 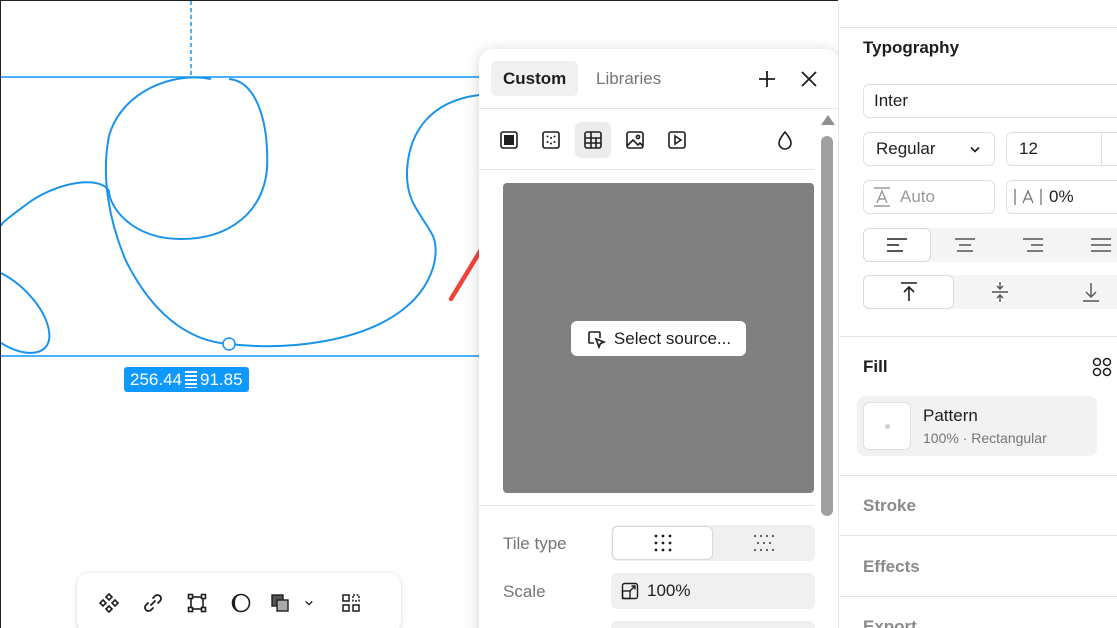 I want to click on stroke-title: Stroke, so click(x=889, y=506).